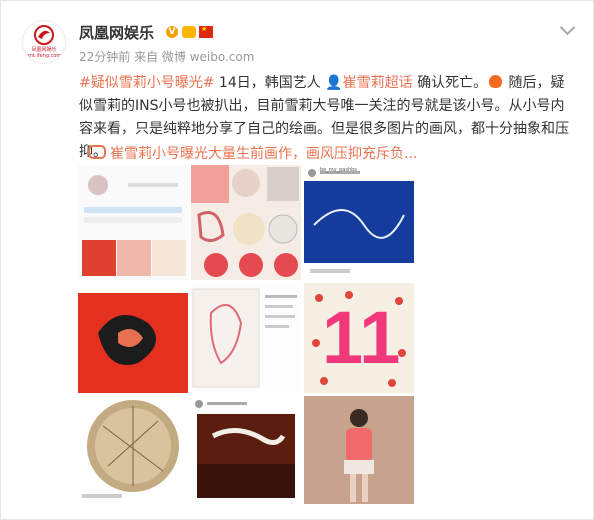 Image resolution: width=594 pixels, height=520 pixels. I want to click on link-icon, so click(97, 152).